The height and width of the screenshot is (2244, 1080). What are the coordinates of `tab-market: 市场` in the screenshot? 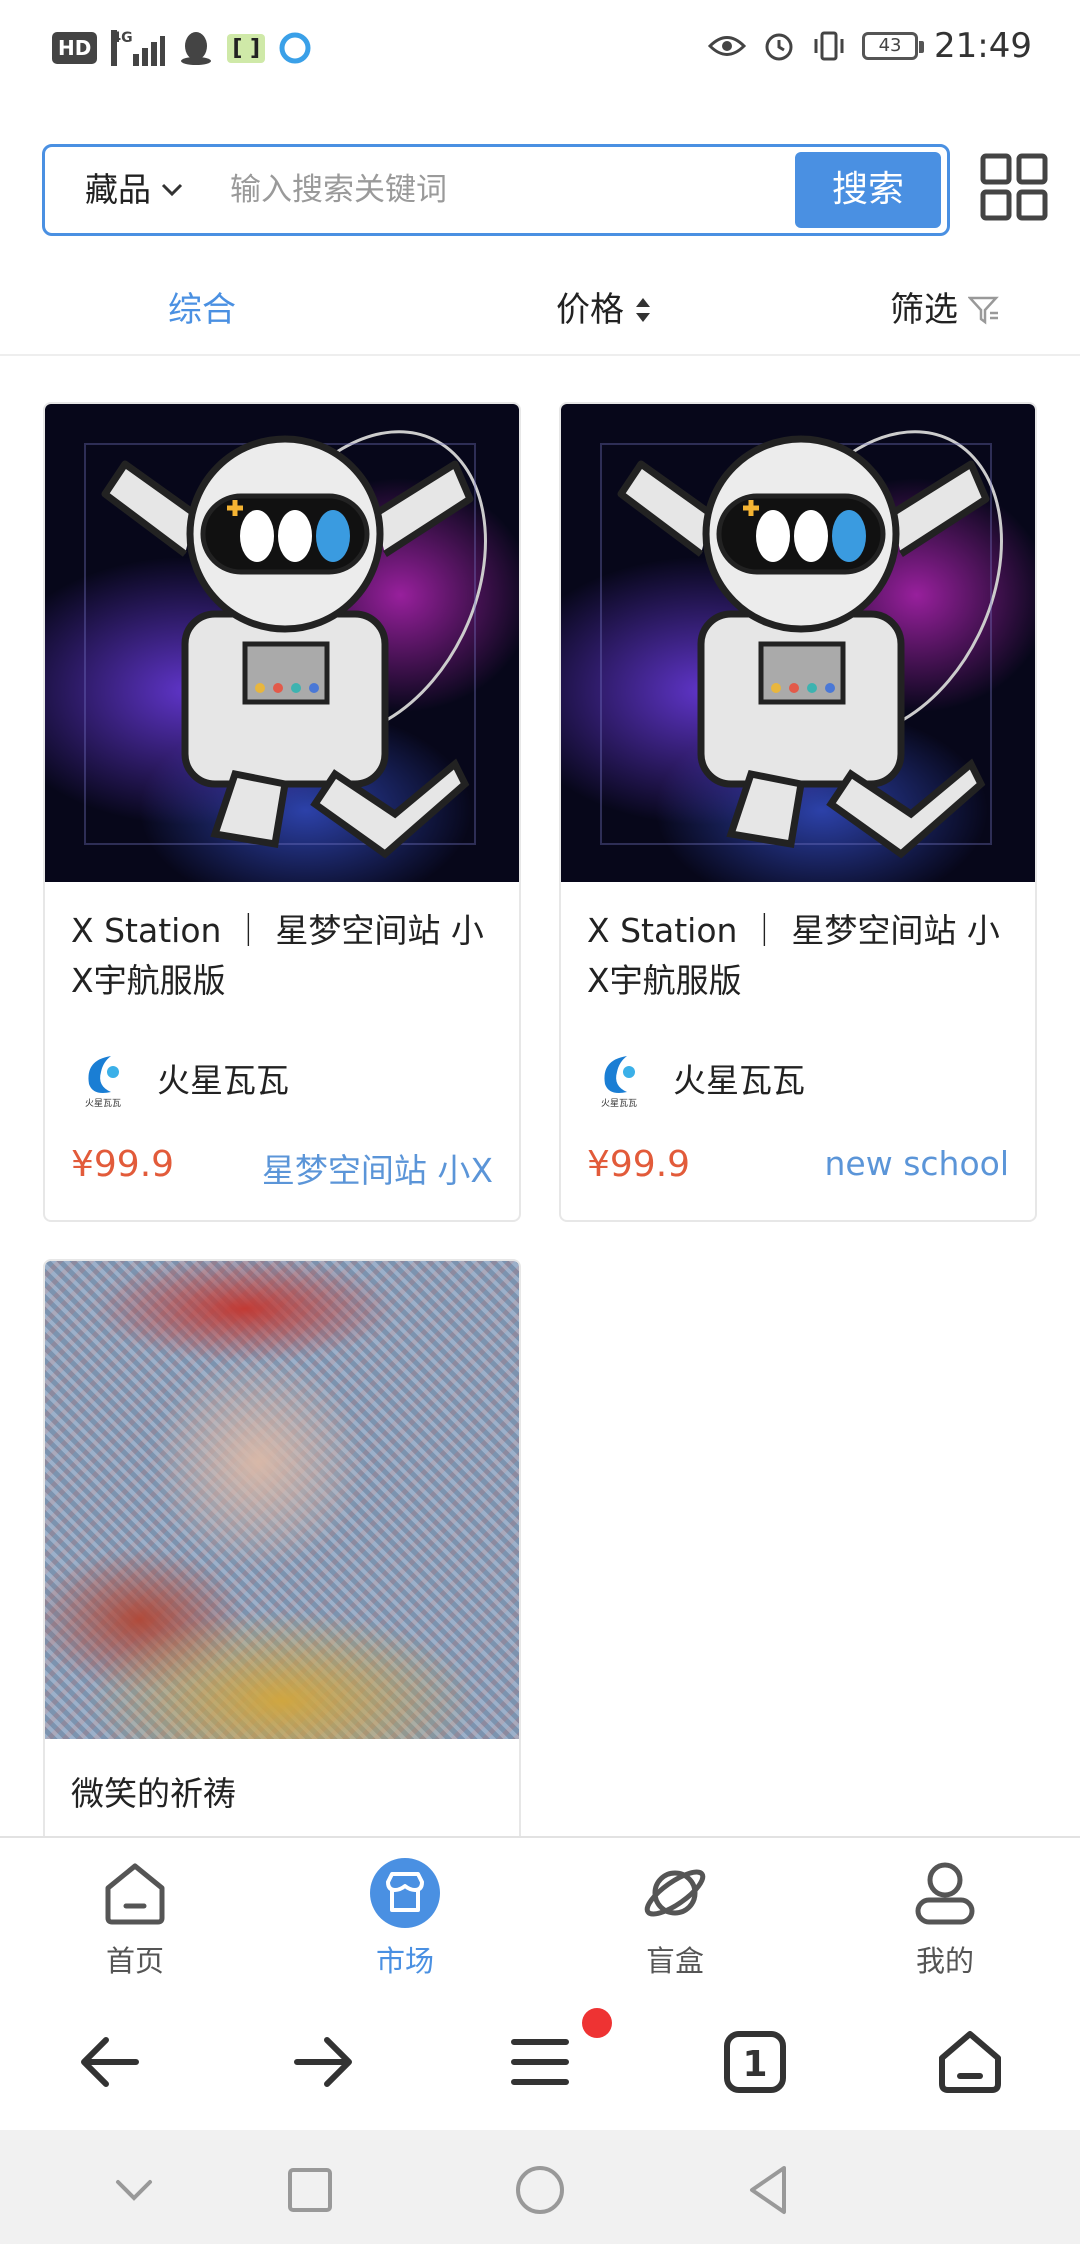 It's located at (405, 1916).